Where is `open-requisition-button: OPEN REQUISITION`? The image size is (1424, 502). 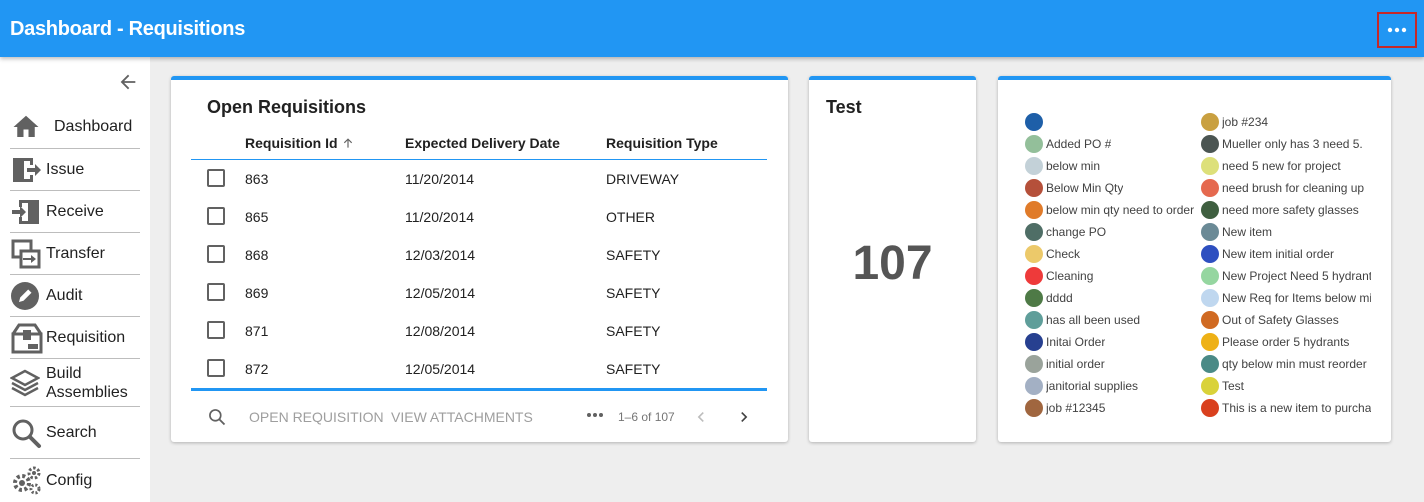
open-requisition-button: OPEN REQUISITION is located at coordinates (316, 417).